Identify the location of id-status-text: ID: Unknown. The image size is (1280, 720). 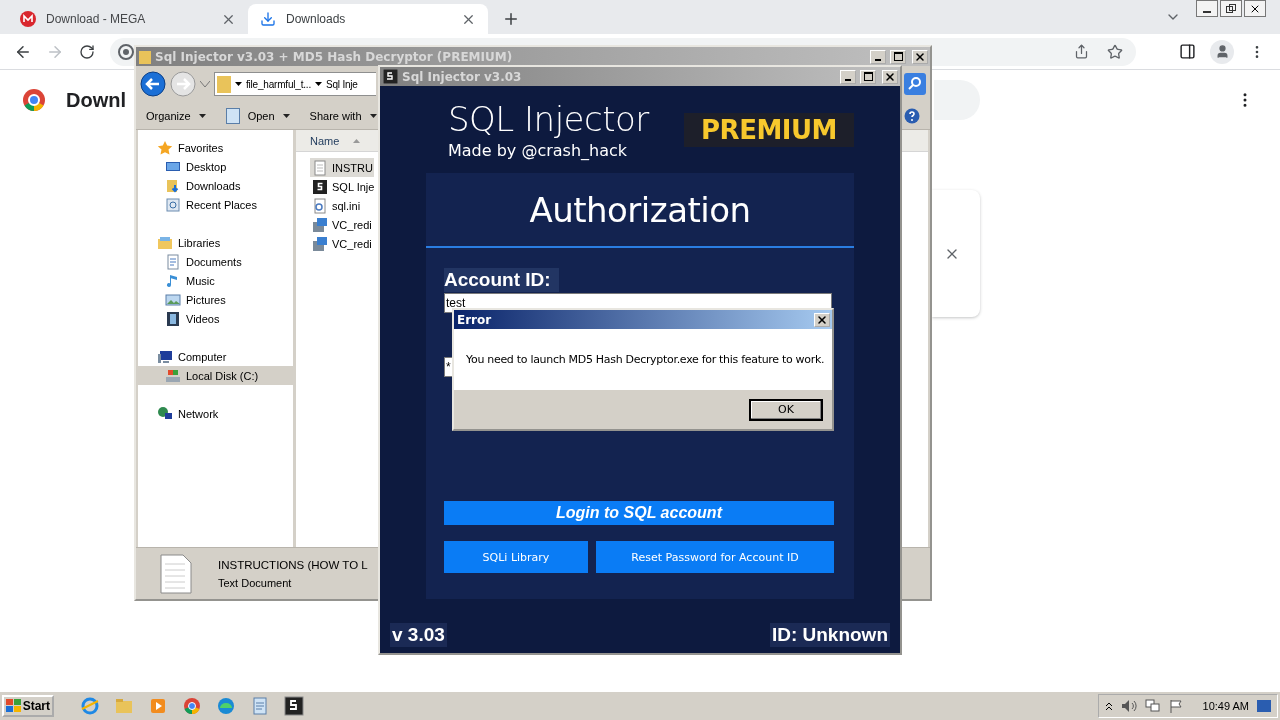
(829, 635).